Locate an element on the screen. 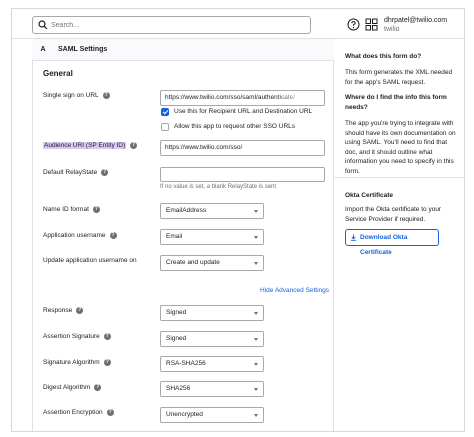  name-id-format-select: EmailAddress is located at coordinates (212, 211).